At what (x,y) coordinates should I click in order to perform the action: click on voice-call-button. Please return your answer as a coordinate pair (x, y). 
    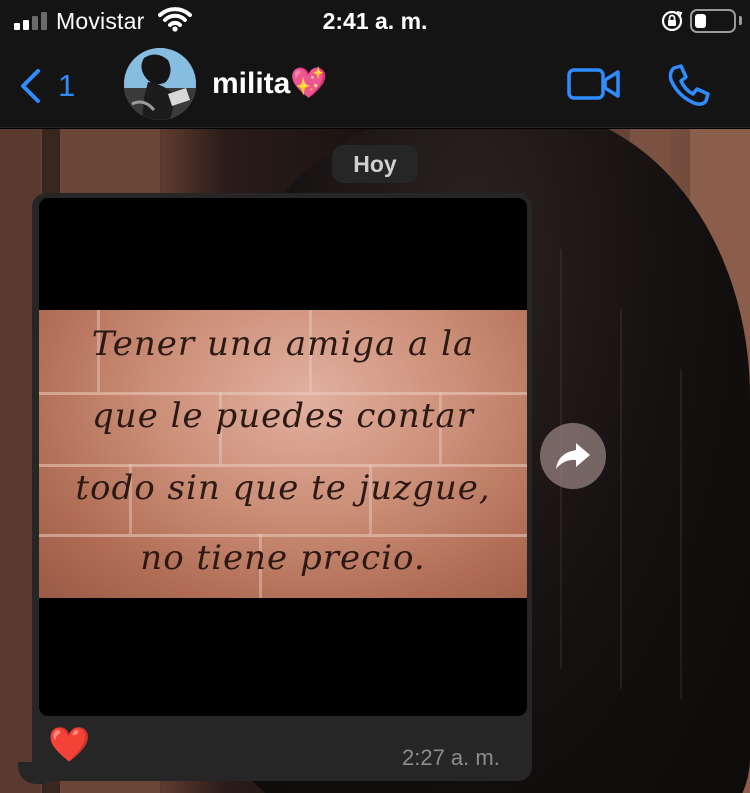
    Looking at the image, I should click on (689, 85).